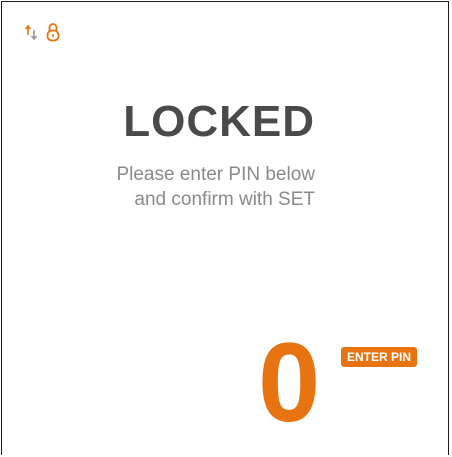 This screenshot has width=452, height=457. Describe the element at coordinates (289, 383) in the screenshot. I see `pin-digit-display: 0` at that location.